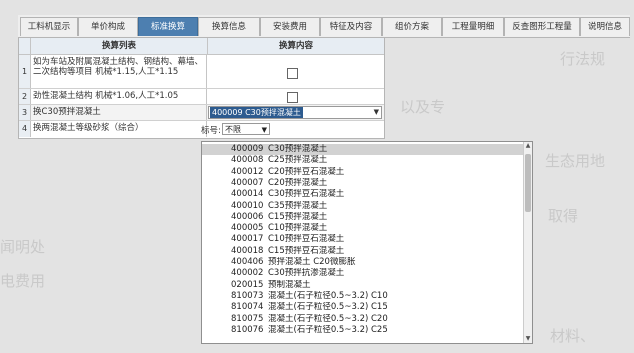 The width and height of the screenshot is (634, 353). What do you see at coordinates (306, 250) in the screenshot?
I see `item-name: C15预拌豆石混凝土` at bounding box center [306, 250].